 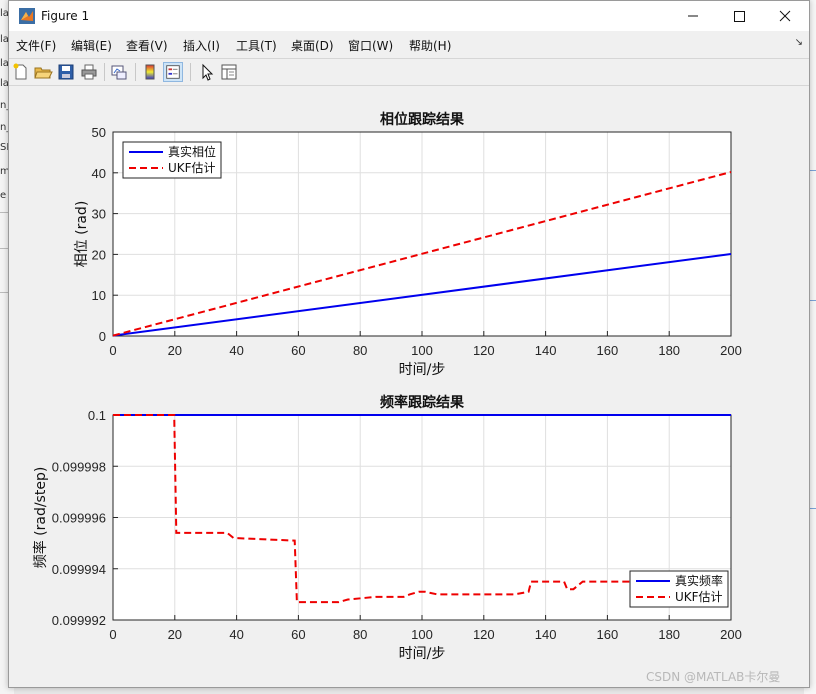 I want to click on y-axis-label: 相位 (rad), so click(x=82, y=234).